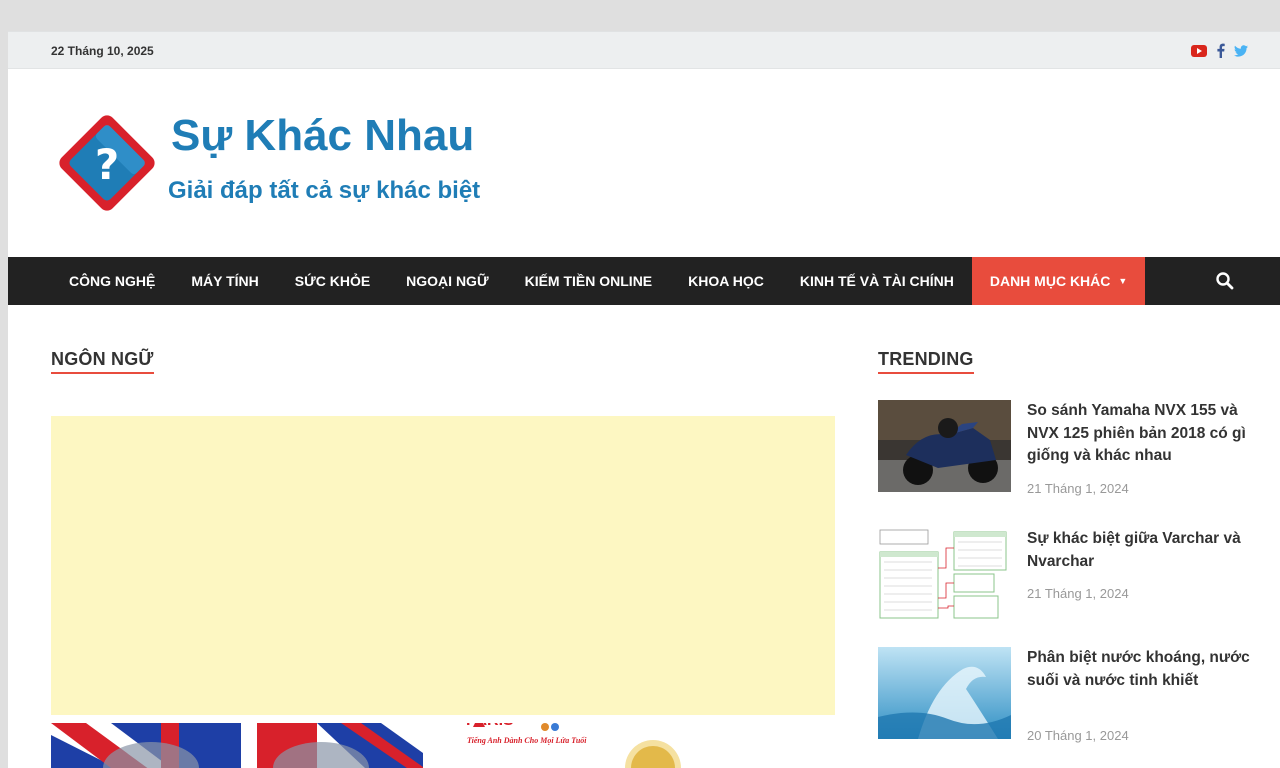  I want to click on nav-item-label: KIẾM TIỀN ONLINE, so click(588, 281).